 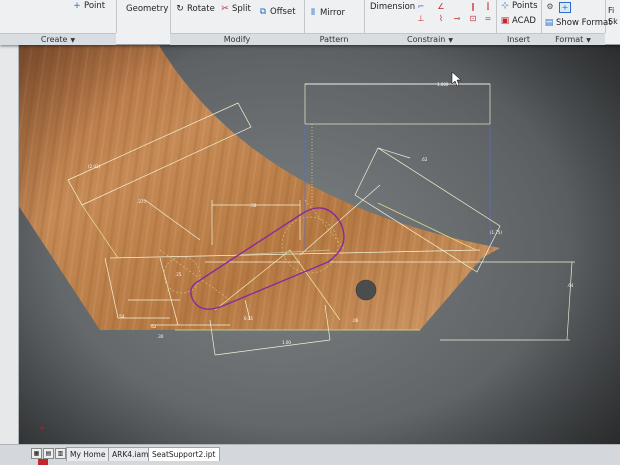 I want to click on rotate-icon: ↻, so click(x=180, y=9).